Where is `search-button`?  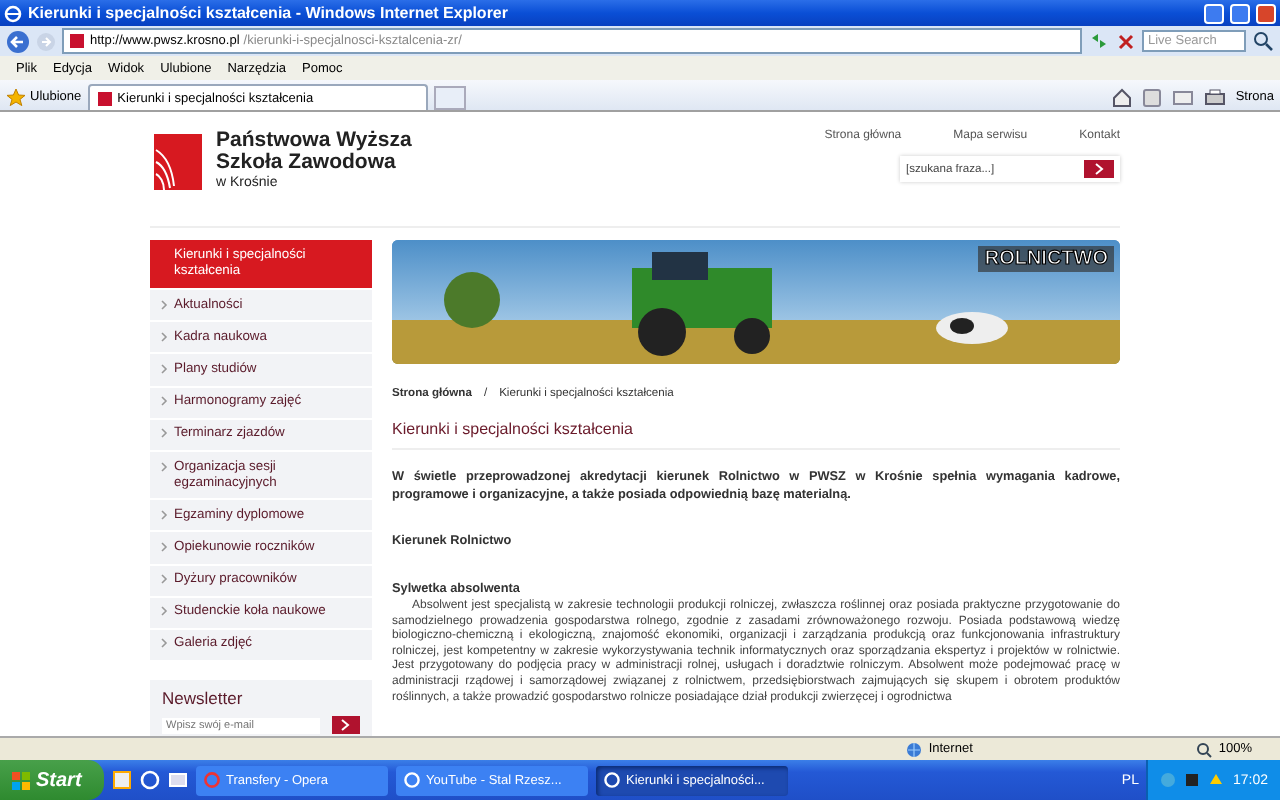
search-button is located at coordinates (1099, 169).